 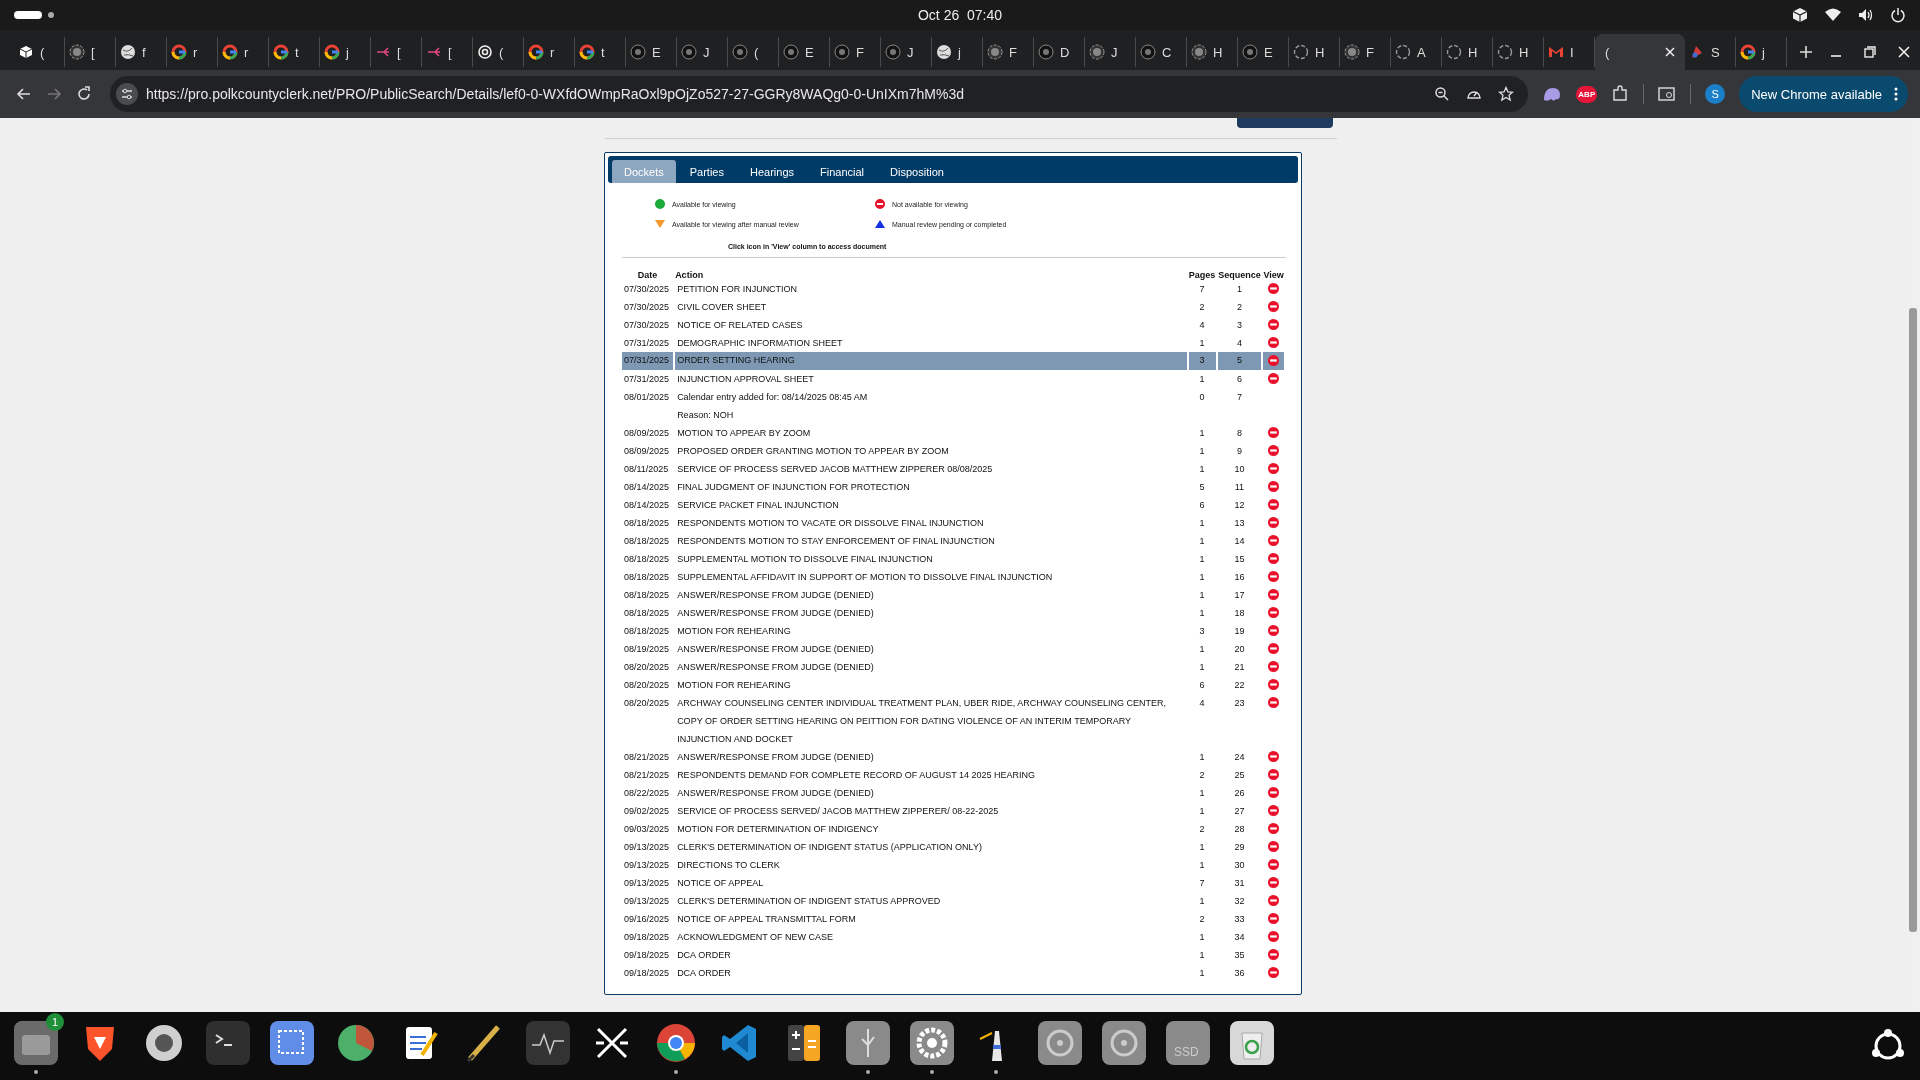 I want to click on docket-row: 07/30/2025 NOTICE OF RELATED CASES 4 3, so click(x=953, y=325).